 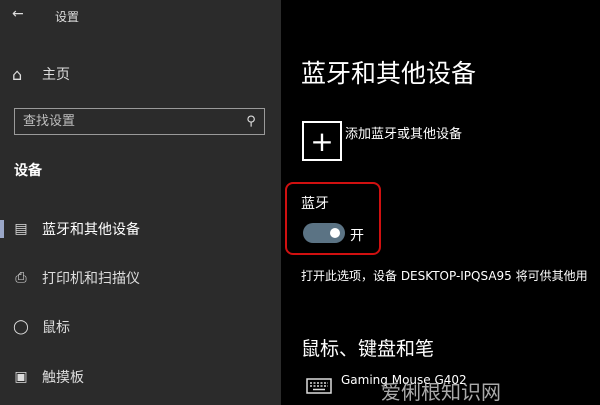 What do you see at coordinates (21, 278) in the screenshot?
I see `printer-icon: ⎙` at bounding box center [21, 278].